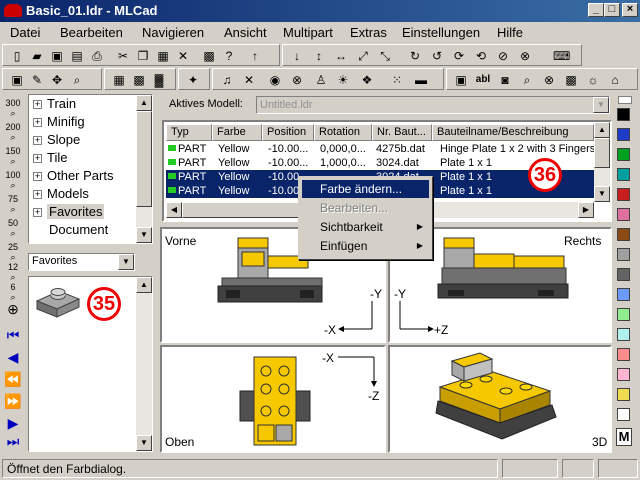  What do you see at coordinates (615, 80) in the screenshot?
I see `home-icon: ⌂` at bounding box center [615, 80].